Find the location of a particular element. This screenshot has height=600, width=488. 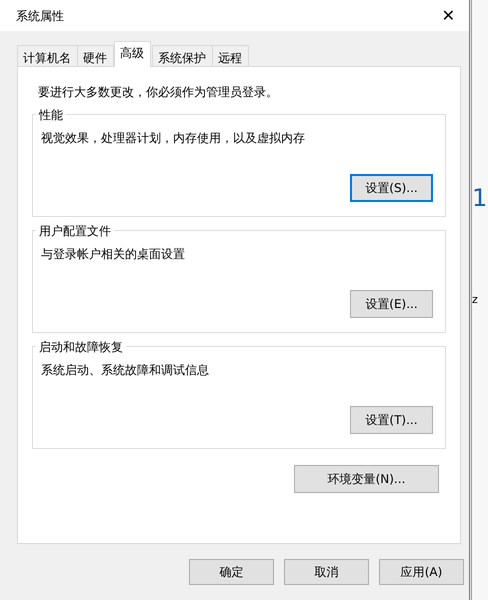

group-title: 用户配置文件 is located at coordinates (75, 231).